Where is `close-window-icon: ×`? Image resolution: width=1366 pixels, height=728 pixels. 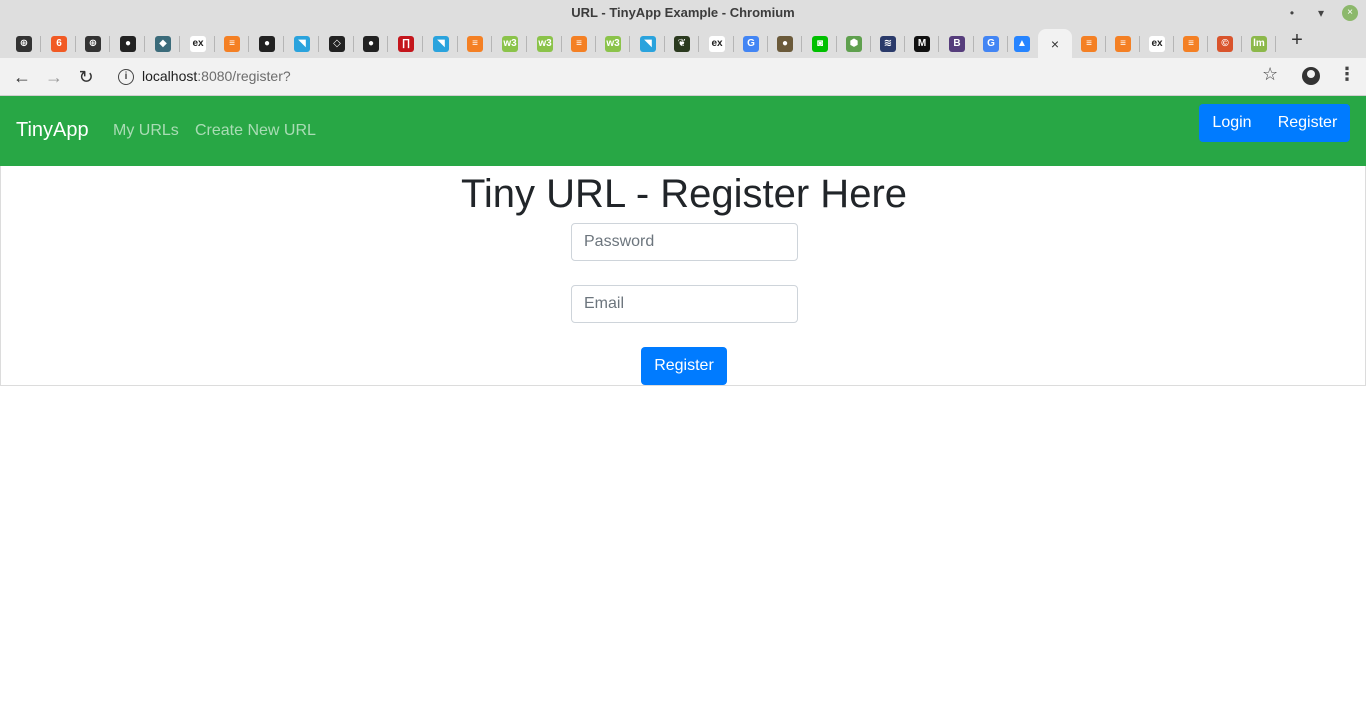 close-window-icon: × is located at coordinates (1350, 13).